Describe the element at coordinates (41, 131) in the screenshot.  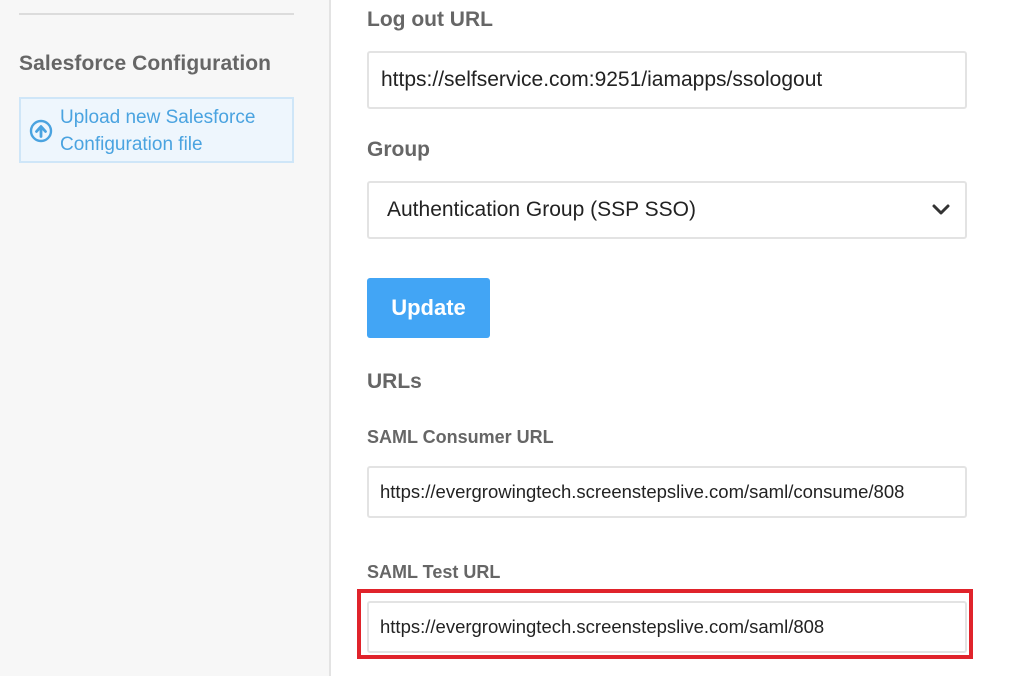
I see `upload-circle-arrow-icon` at that location.